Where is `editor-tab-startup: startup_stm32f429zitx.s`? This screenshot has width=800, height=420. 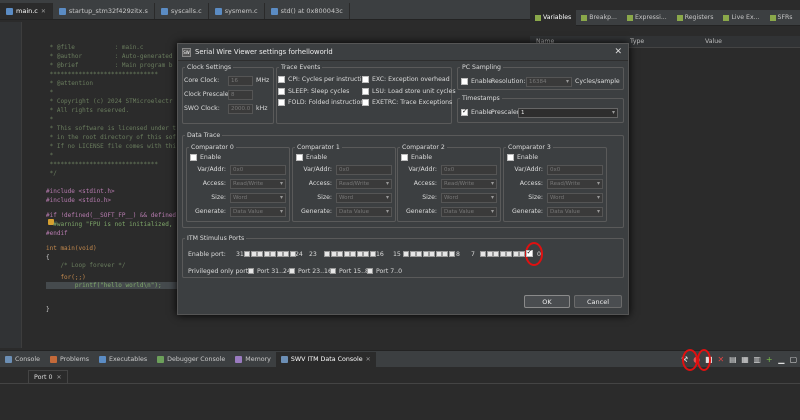
editor-tab-startup: startup_stm32f429zitx.s is located at coordinates (104, 11).